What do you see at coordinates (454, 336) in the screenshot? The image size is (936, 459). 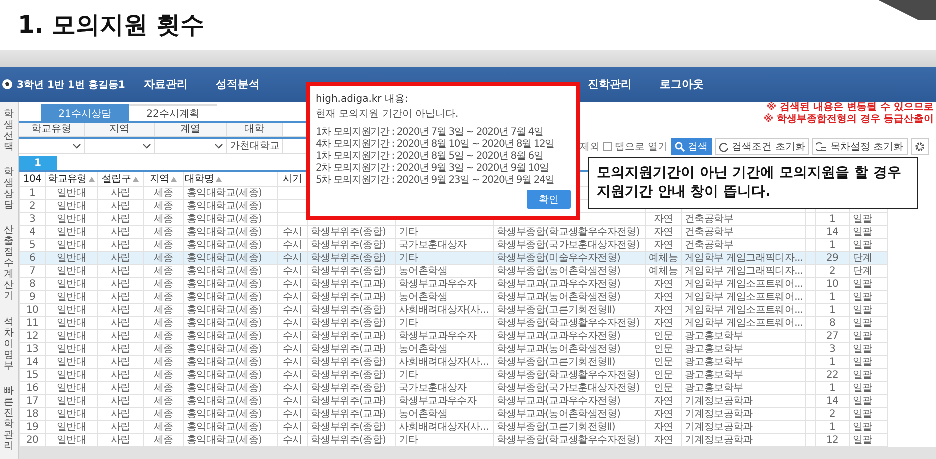 I see `table-row: 12 일반대 사립 세종 홍익대학교(세종) 수시 학생부위주(교과) 학생부교과우수자 학생부교과(교과우수자전형) 인문 광고홍보학부 27 일괄` at bounding box center [454, 336].